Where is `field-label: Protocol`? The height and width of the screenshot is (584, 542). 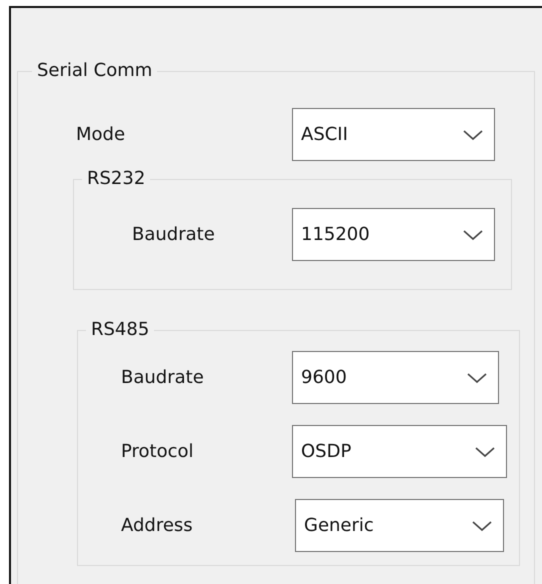
field-label: Protocol is located at coordinates (157, 452).